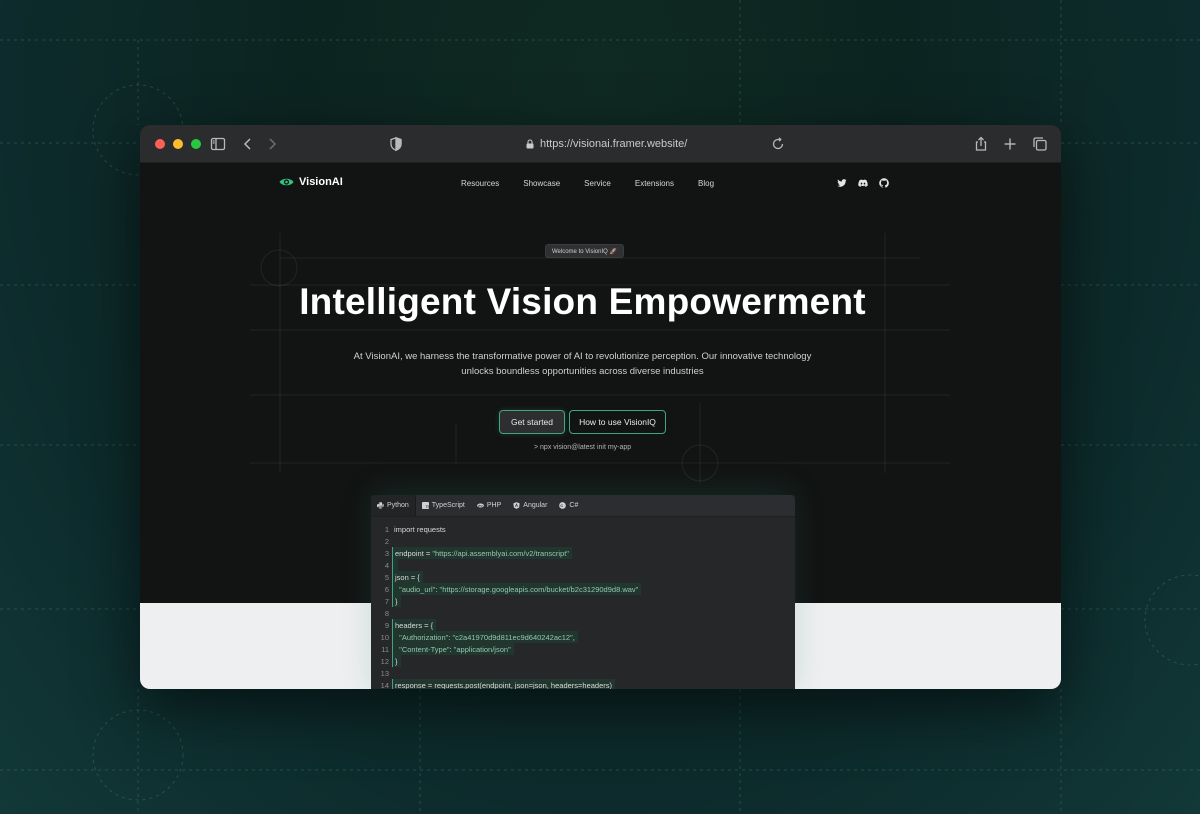  What do you see at coordinates (480, 183) in the screenshot?
I see `nav-link-resources: Resources` at bounding box center [480, 183].